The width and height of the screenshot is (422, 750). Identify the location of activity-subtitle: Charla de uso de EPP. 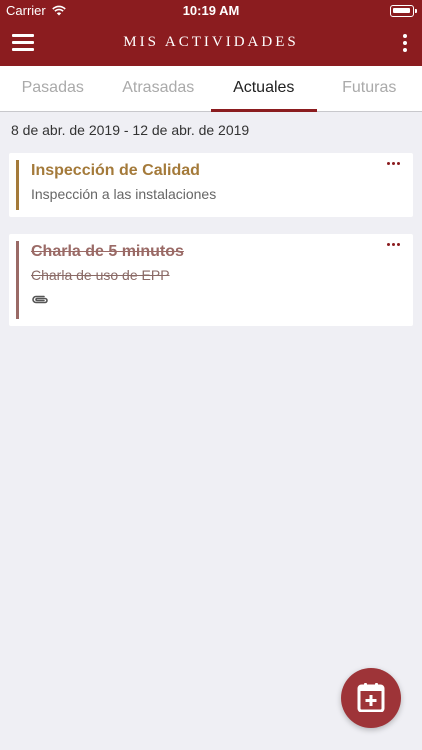
(100, 275).